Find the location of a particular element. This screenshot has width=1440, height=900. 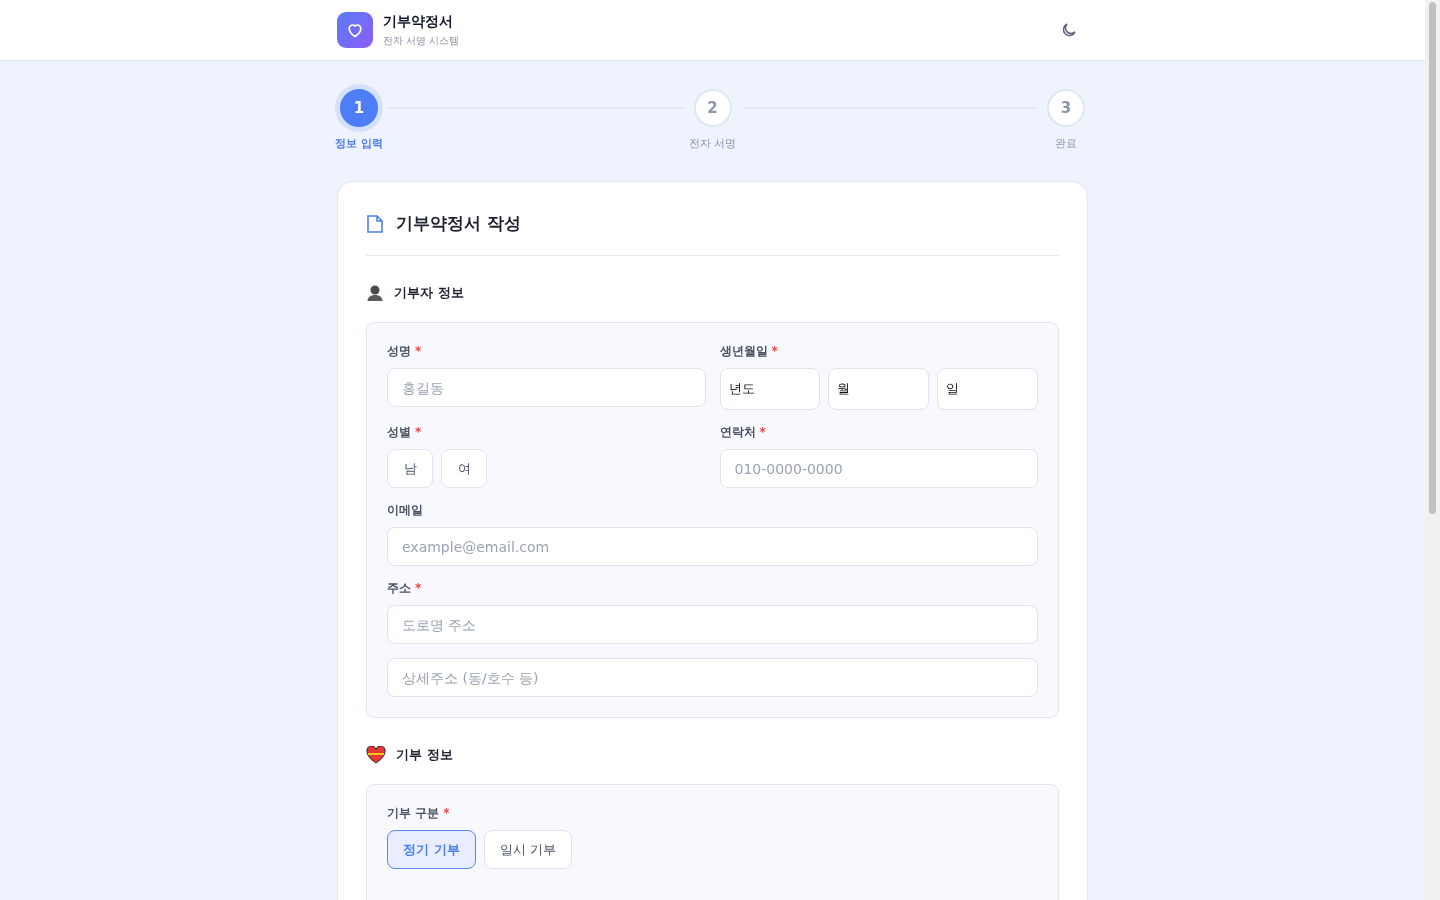

select-field: 년도 is located at coordinates (770, 389).